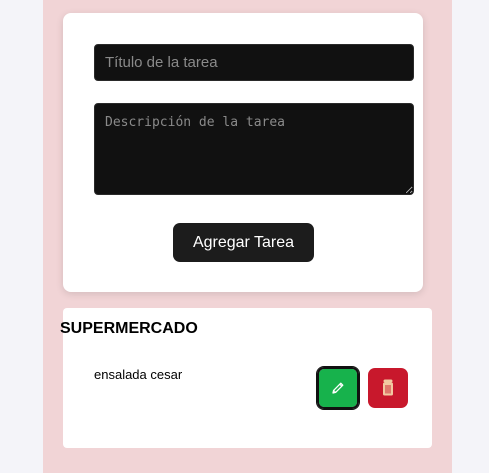 The height and width of the screenshot is (473, 489). What do you see at coordinates (254, 149) in the screenshot?
I see `task-description-input` at bounding box center [254, 149].